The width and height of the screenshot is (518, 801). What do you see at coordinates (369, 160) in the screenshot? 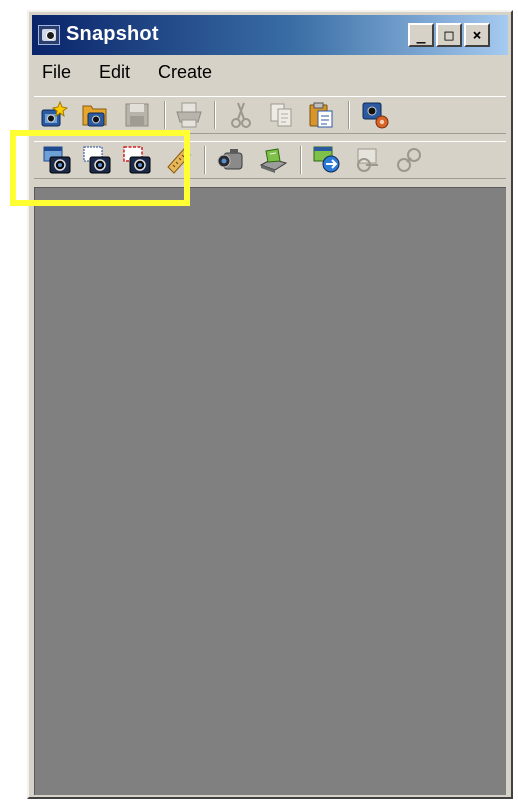
I see `link-icon` at bounding box center [369, 160].